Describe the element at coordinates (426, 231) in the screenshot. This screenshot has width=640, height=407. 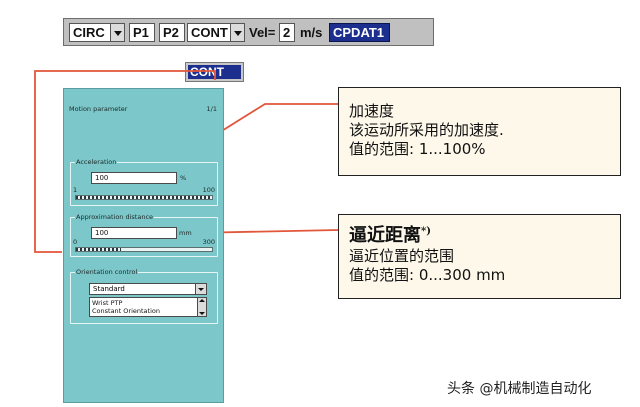
I see `approx-callout-note: *)` at that location.